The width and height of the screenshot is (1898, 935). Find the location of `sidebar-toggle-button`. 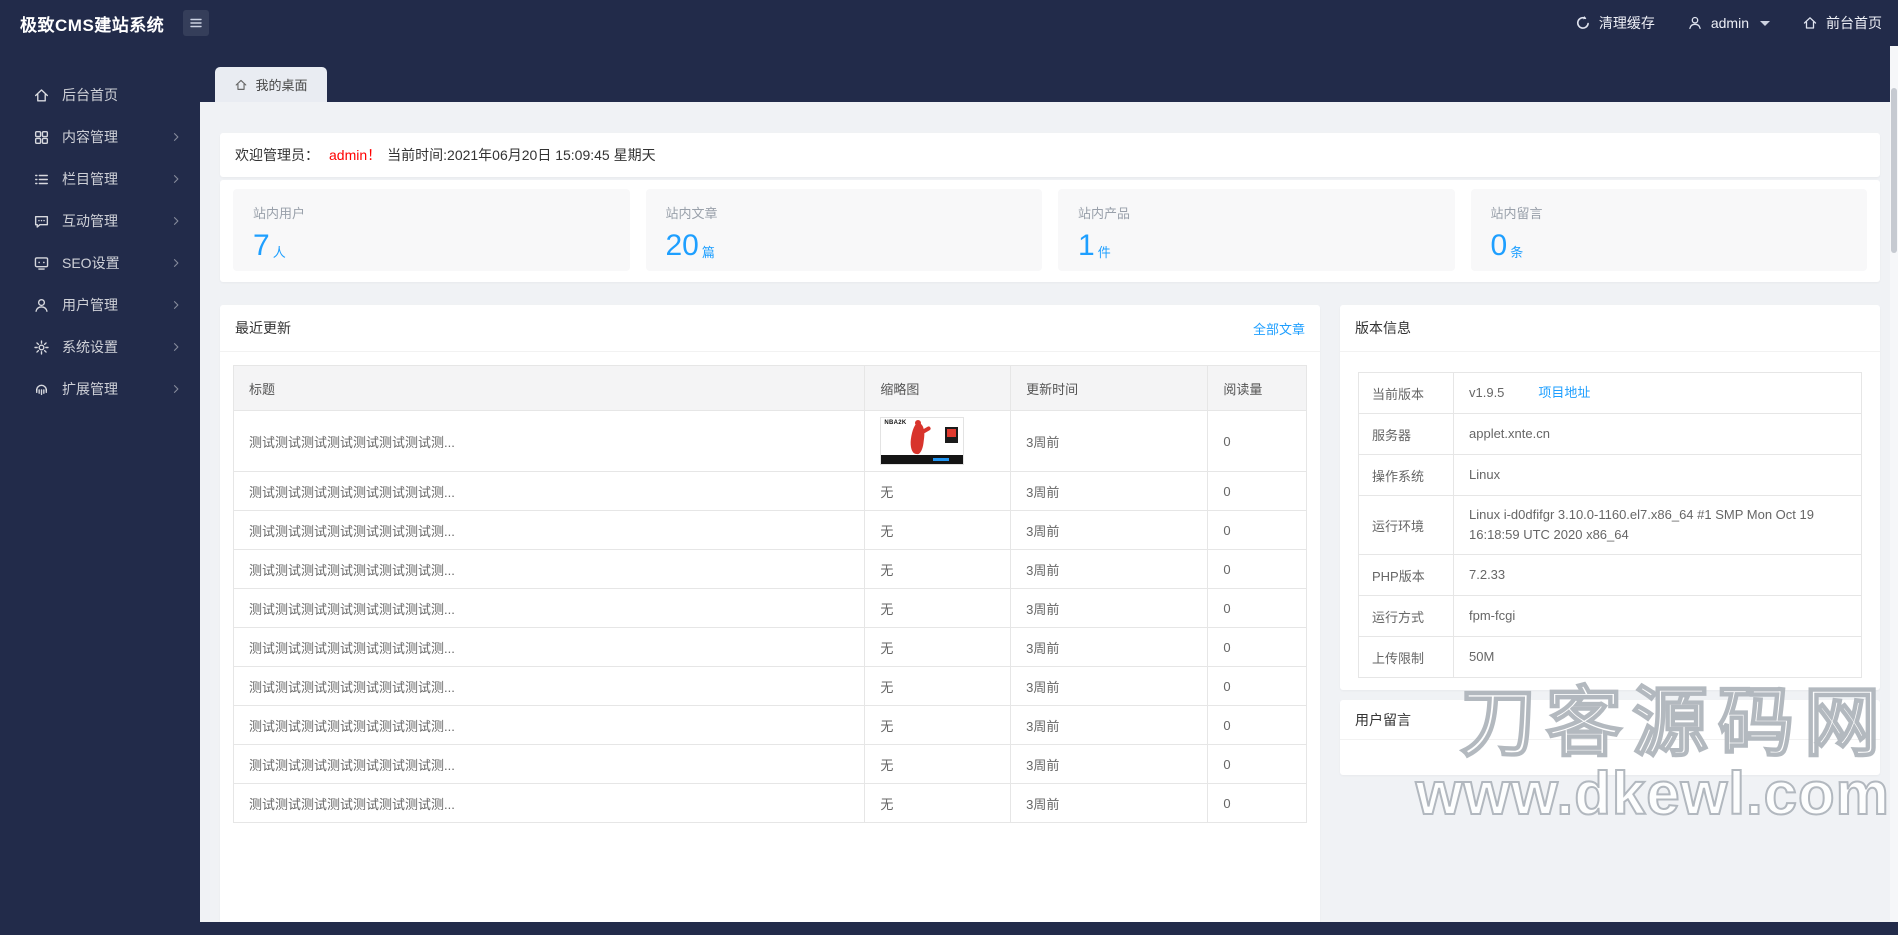

sidebar-toggle-button is located at coordinates (196, 23).